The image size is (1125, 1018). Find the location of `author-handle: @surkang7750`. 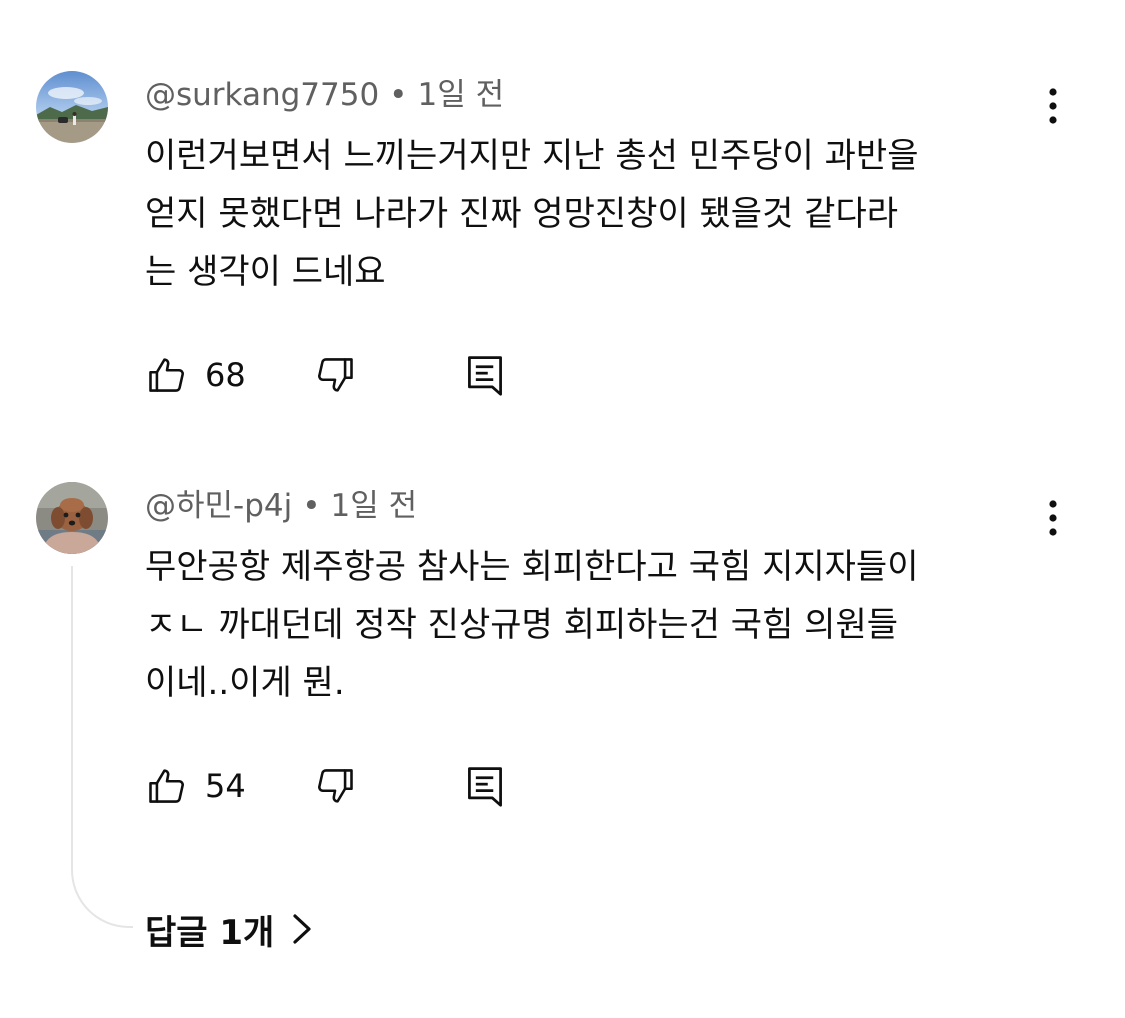

author-handle: @surkang7750 is located at coordinates (262, 95).